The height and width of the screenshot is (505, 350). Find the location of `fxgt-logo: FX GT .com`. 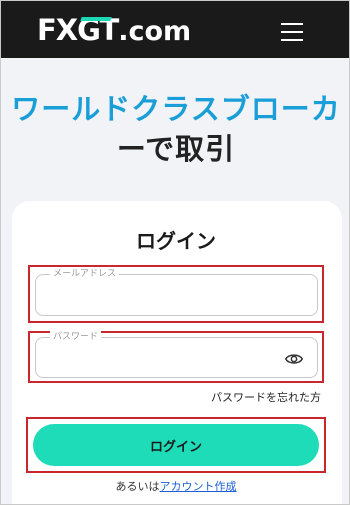

fxgt-logo: FX GT .com is located at coordinates (114, 30).